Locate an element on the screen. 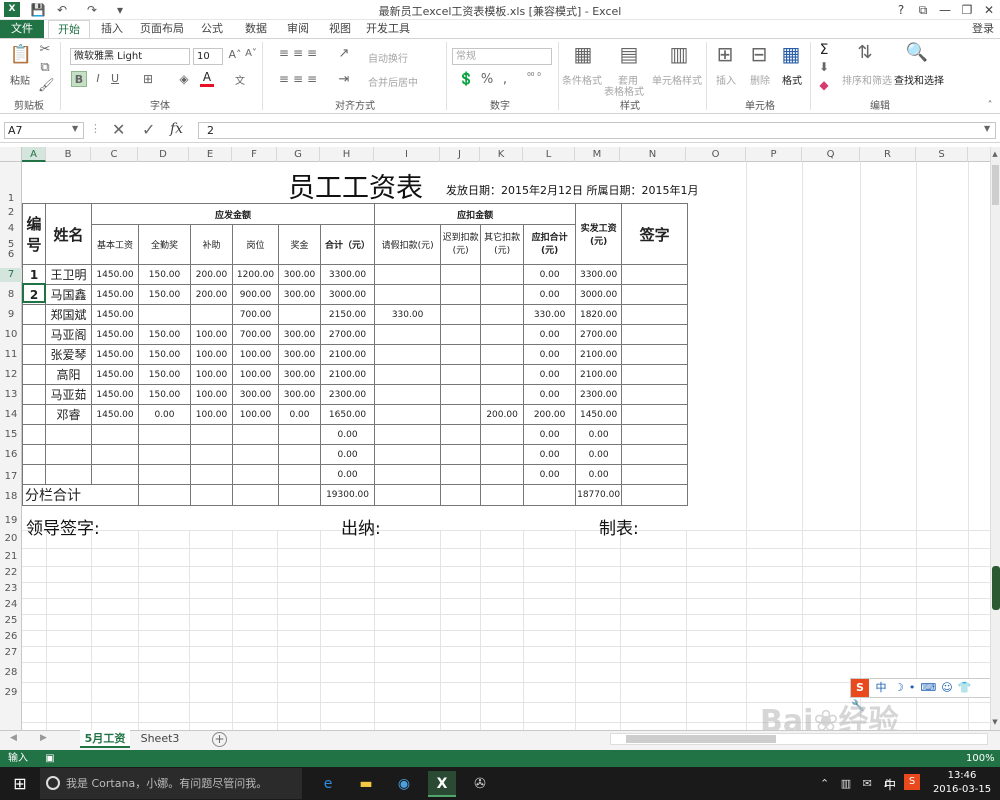 The image size is (1000, 800). tab-formulas: 公式 is located at coordinates (212, 29).